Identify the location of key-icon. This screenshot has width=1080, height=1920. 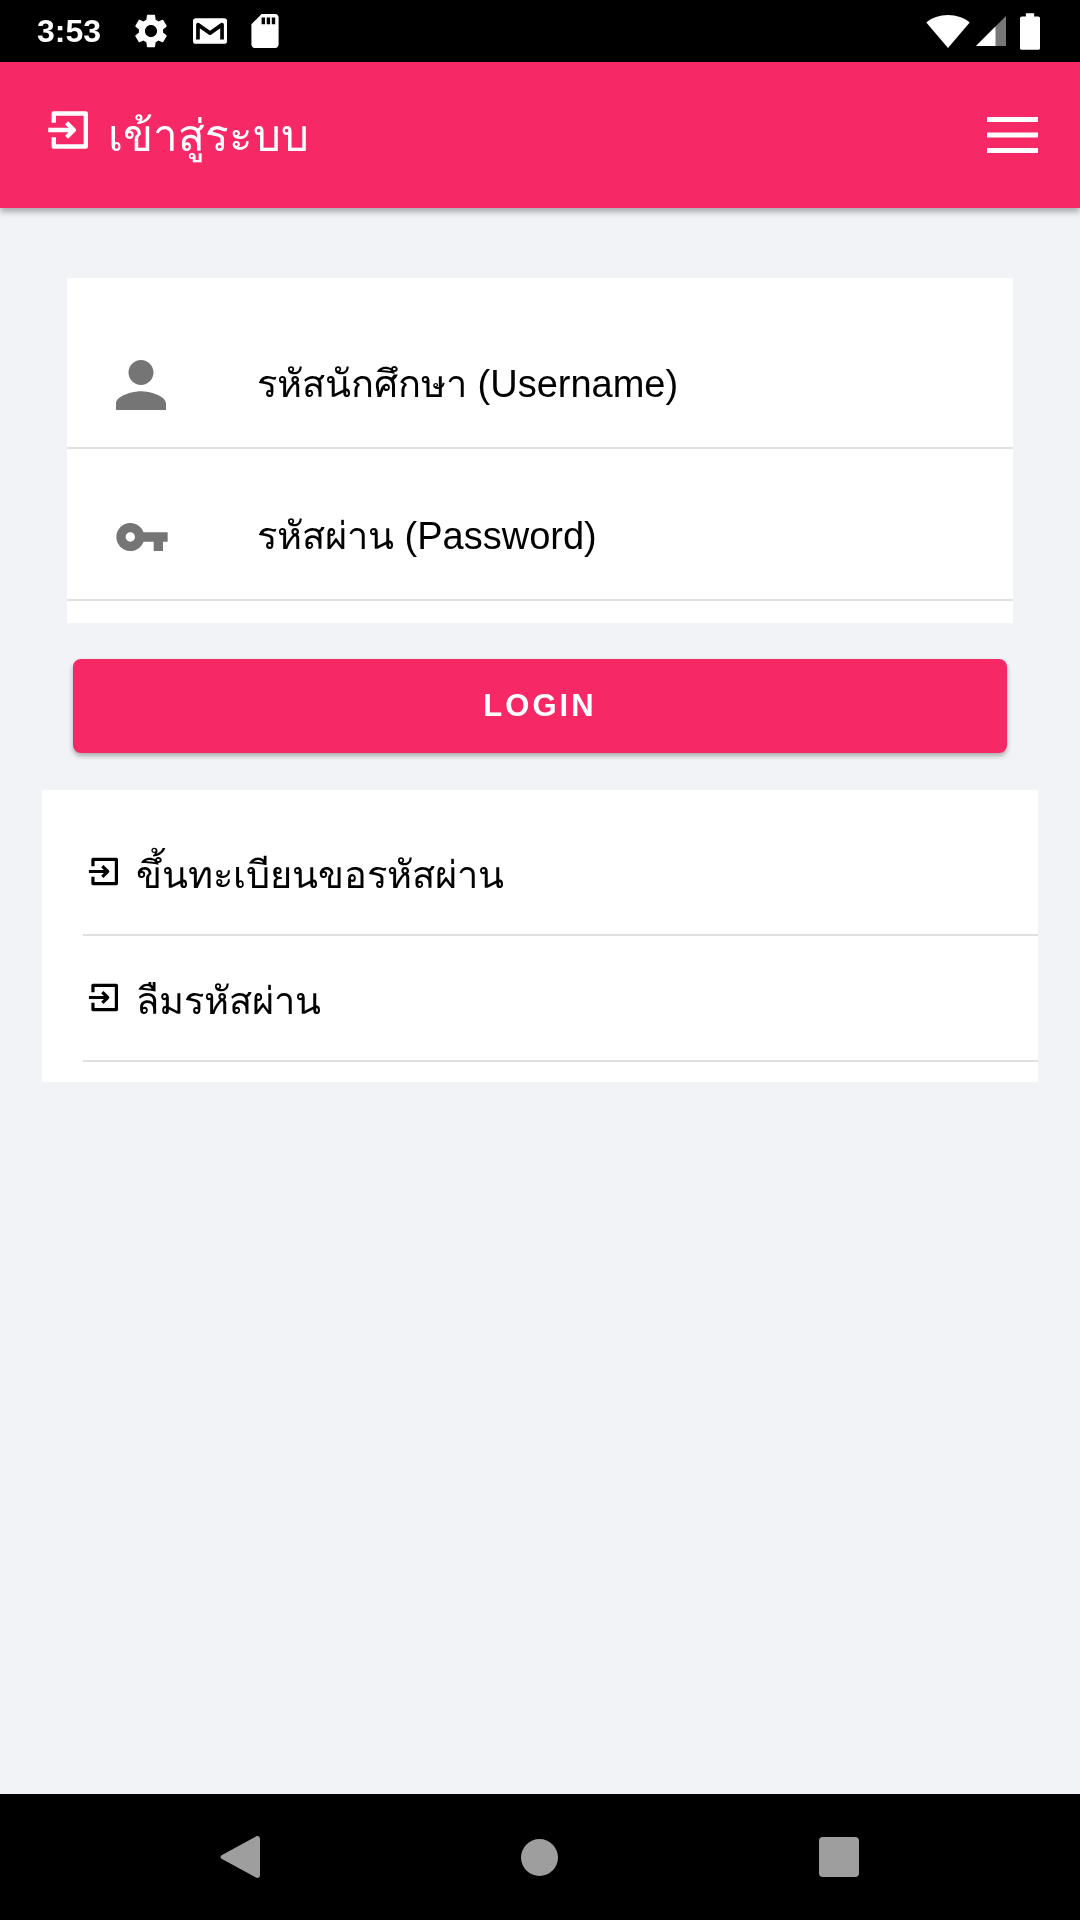
(142, 536).